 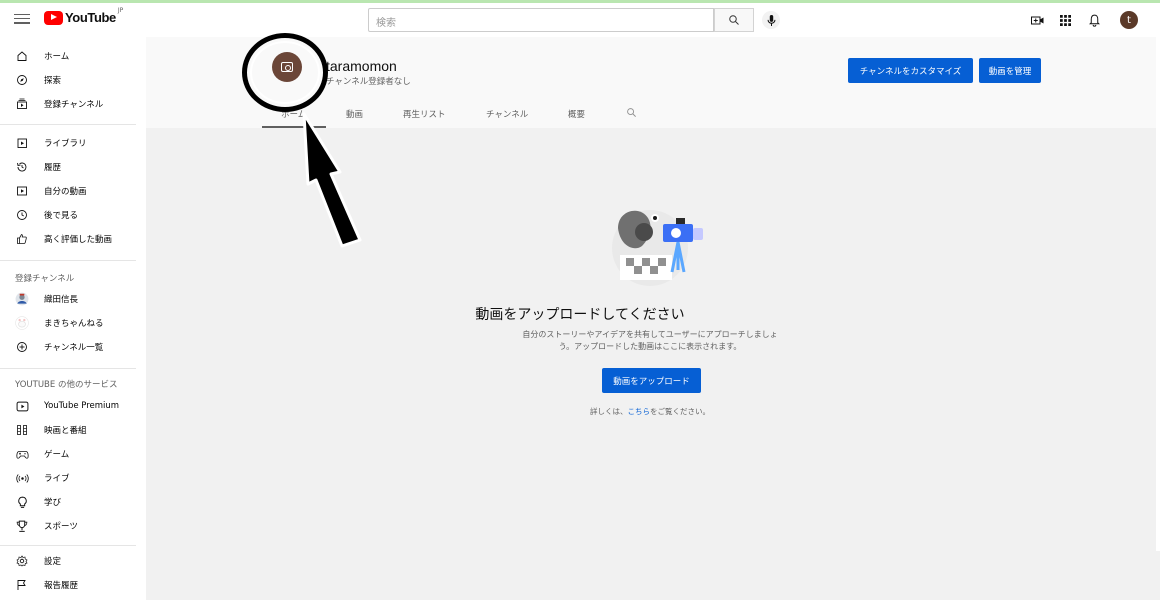 I want to click on add-circle-icon, so click(x=22, y=347).